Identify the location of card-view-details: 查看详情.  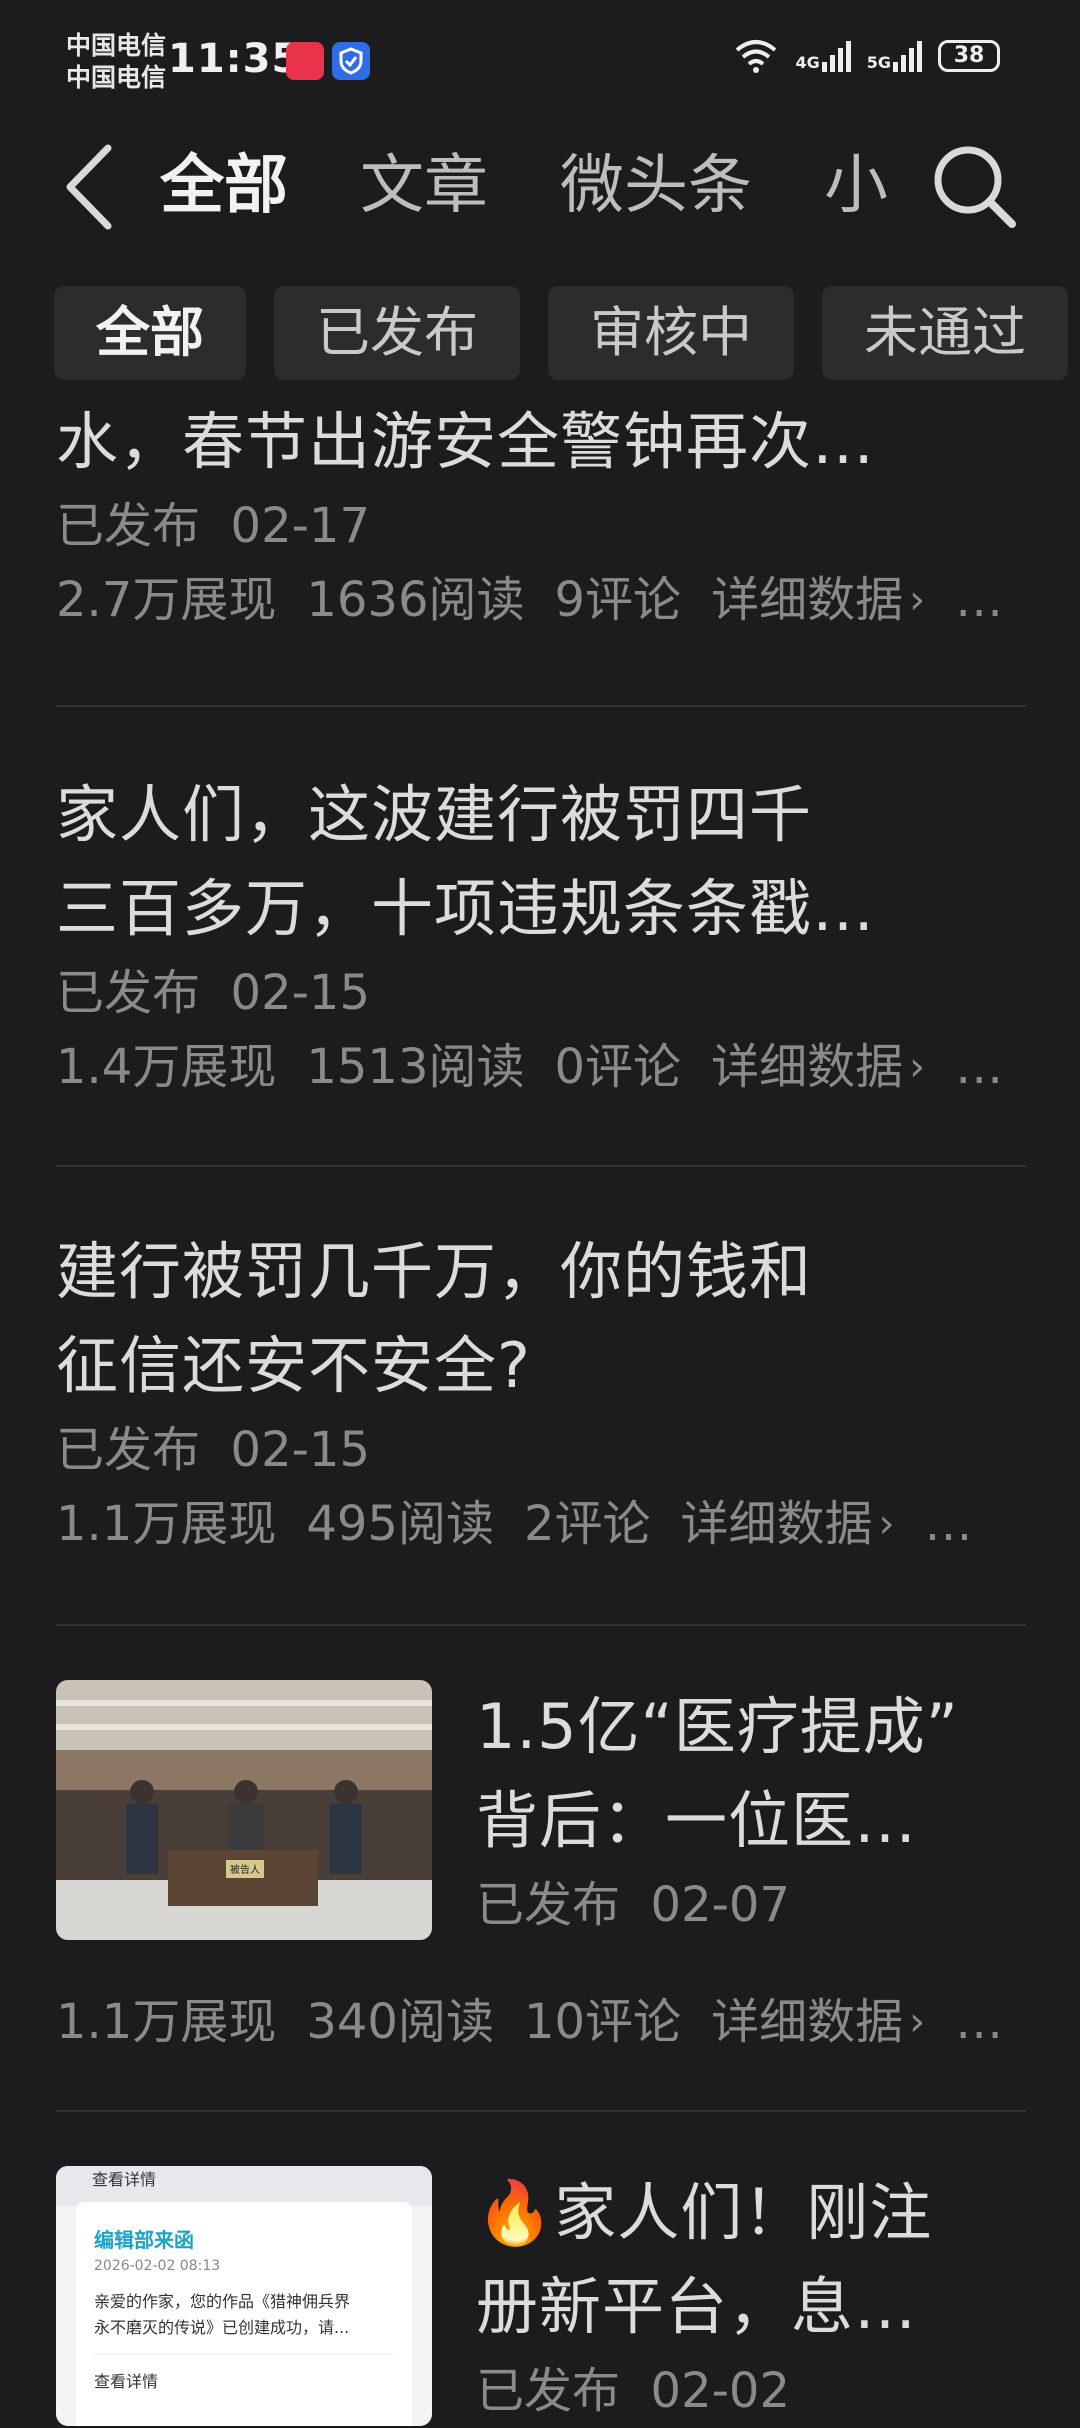
(126, 2381).